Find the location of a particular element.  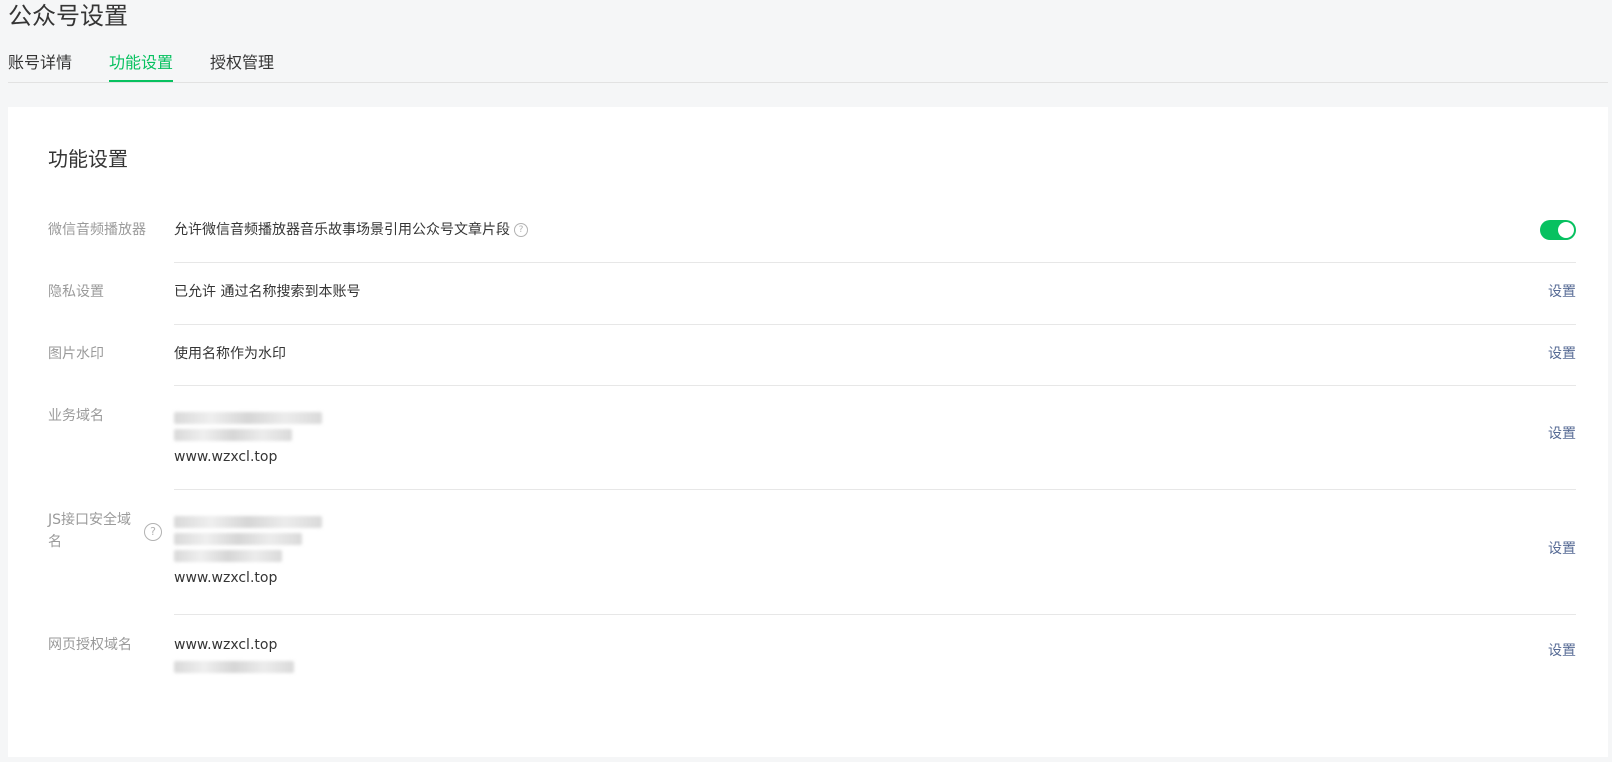

toggle-knob is located at coordinates (1566, 230).